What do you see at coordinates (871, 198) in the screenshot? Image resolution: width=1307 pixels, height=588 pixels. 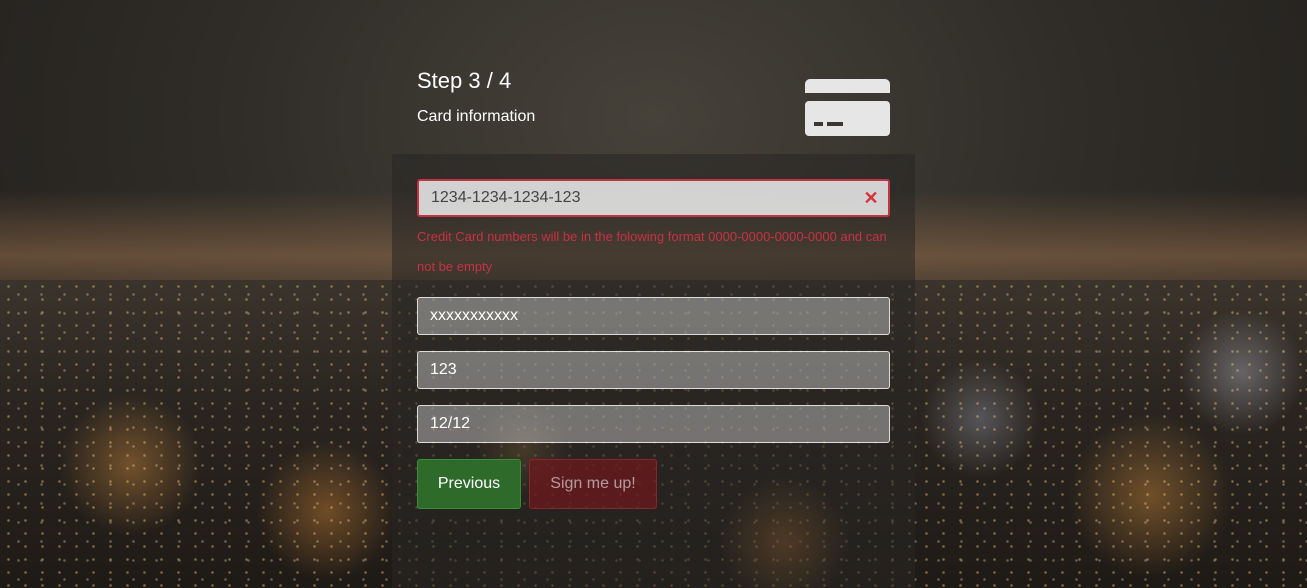 I see `close-icon: ✕` at bounding box center [871, 198].